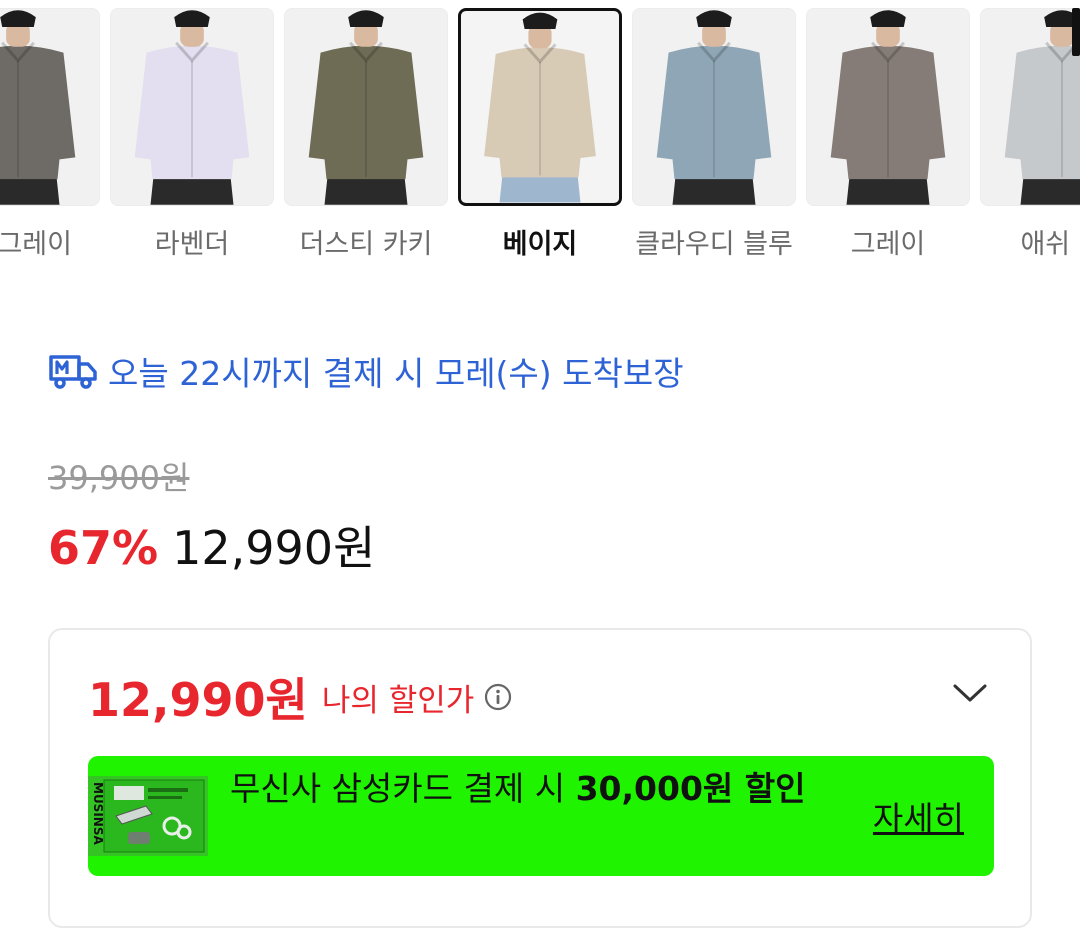 This screenshot has height=928, width=1080. What do you see at coordinates (148, 816) in the screenshot?
I see `musinsa-card-image: MUSINSA` at bounding box center [148, 816].